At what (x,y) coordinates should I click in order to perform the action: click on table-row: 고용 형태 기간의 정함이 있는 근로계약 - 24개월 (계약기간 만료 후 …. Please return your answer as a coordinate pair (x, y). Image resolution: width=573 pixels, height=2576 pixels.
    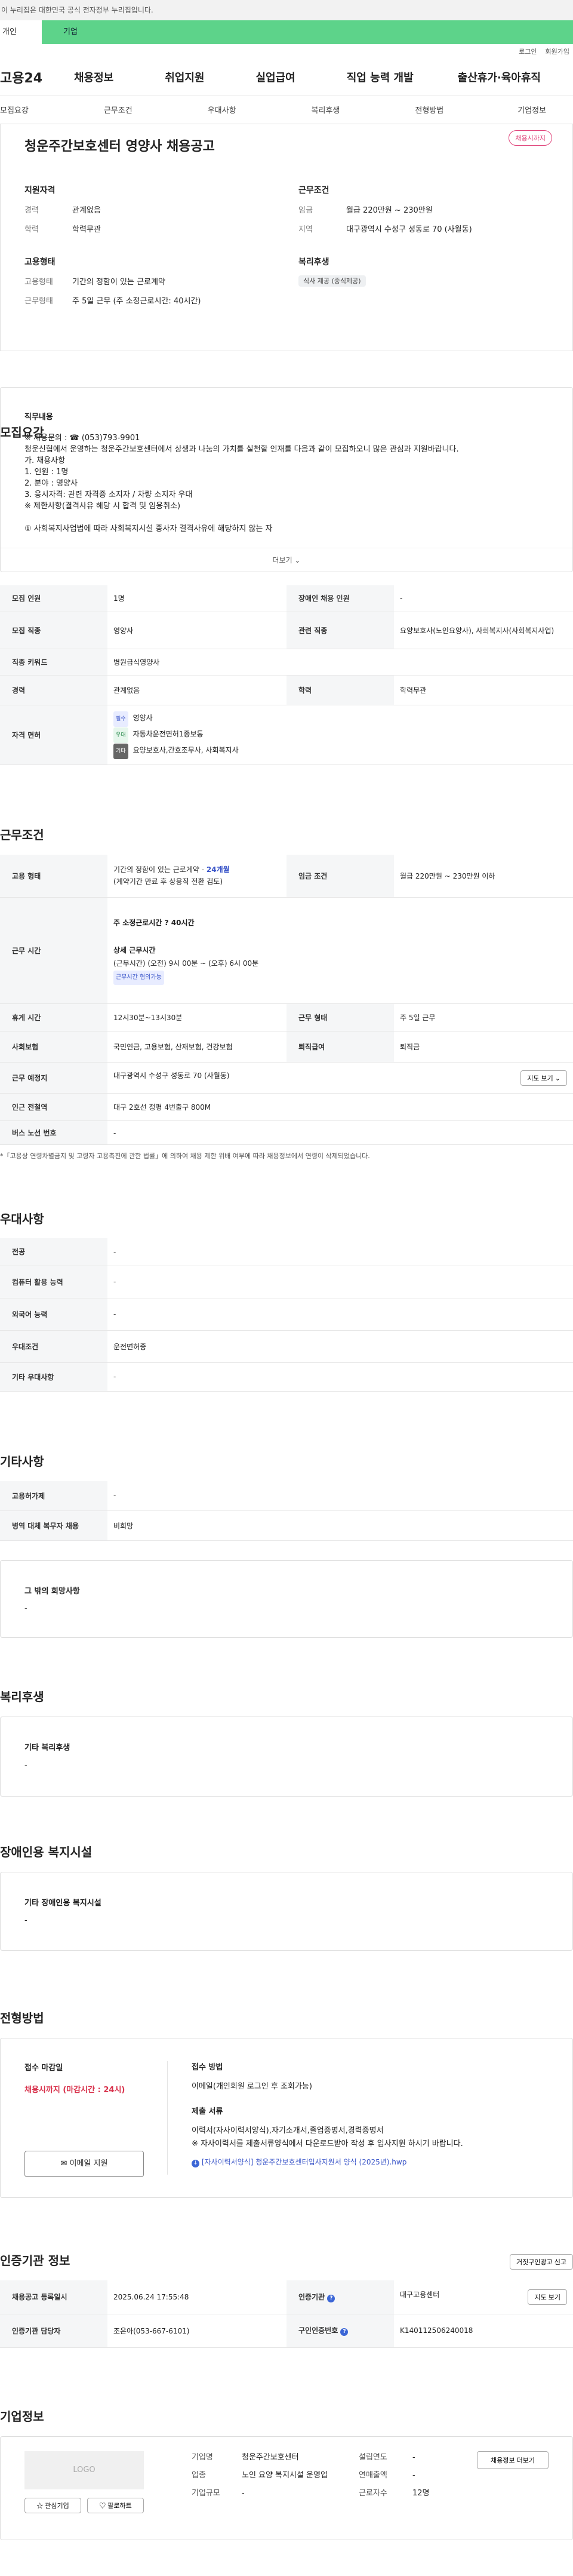
    Looking at the image, I should click on (286, 876).